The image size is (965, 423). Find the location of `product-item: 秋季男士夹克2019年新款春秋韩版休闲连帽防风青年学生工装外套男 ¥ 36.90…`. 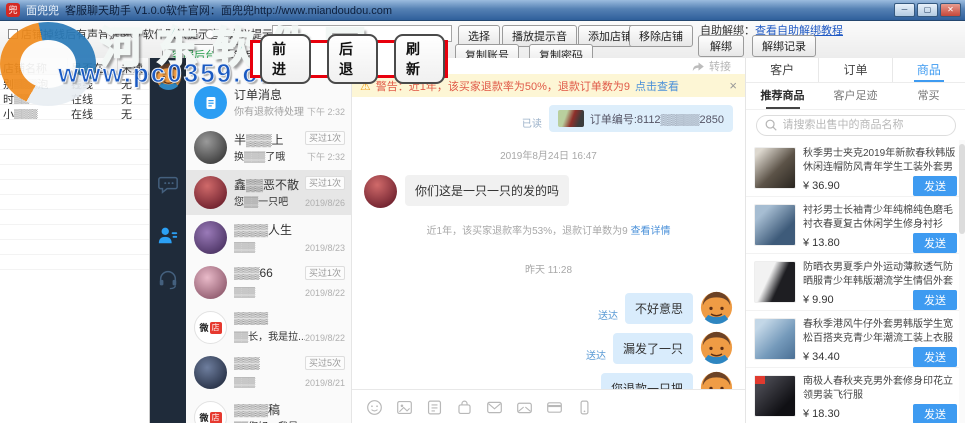

product-item: 秋季男士夹克2019年新款春秋韩版休闲连帽防风青年学生工装外套男 ¥ 36.90… is located at coordinates (855, 168).